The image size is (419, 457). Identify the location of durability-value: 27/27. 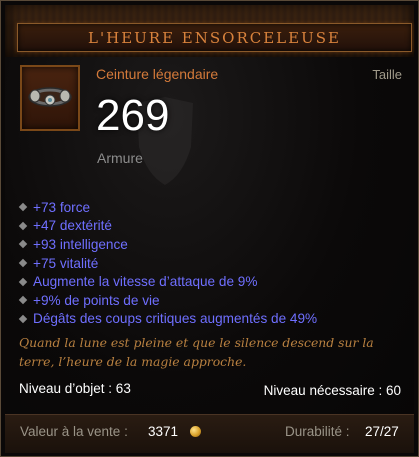
(382, 431).